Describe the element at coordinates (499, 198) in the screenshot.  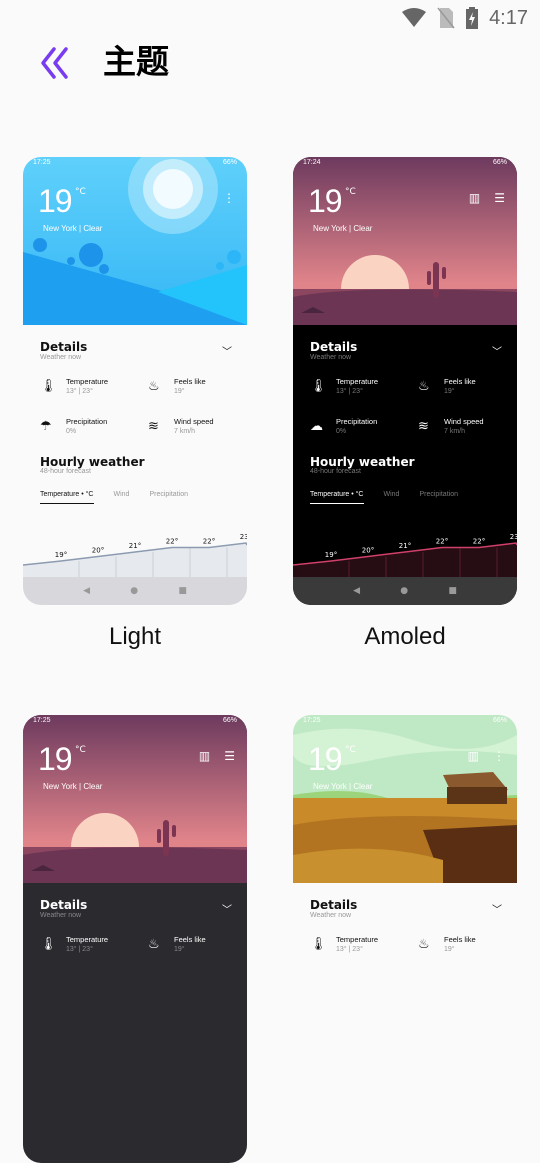
I see `menu-icon: ☰` at that location.